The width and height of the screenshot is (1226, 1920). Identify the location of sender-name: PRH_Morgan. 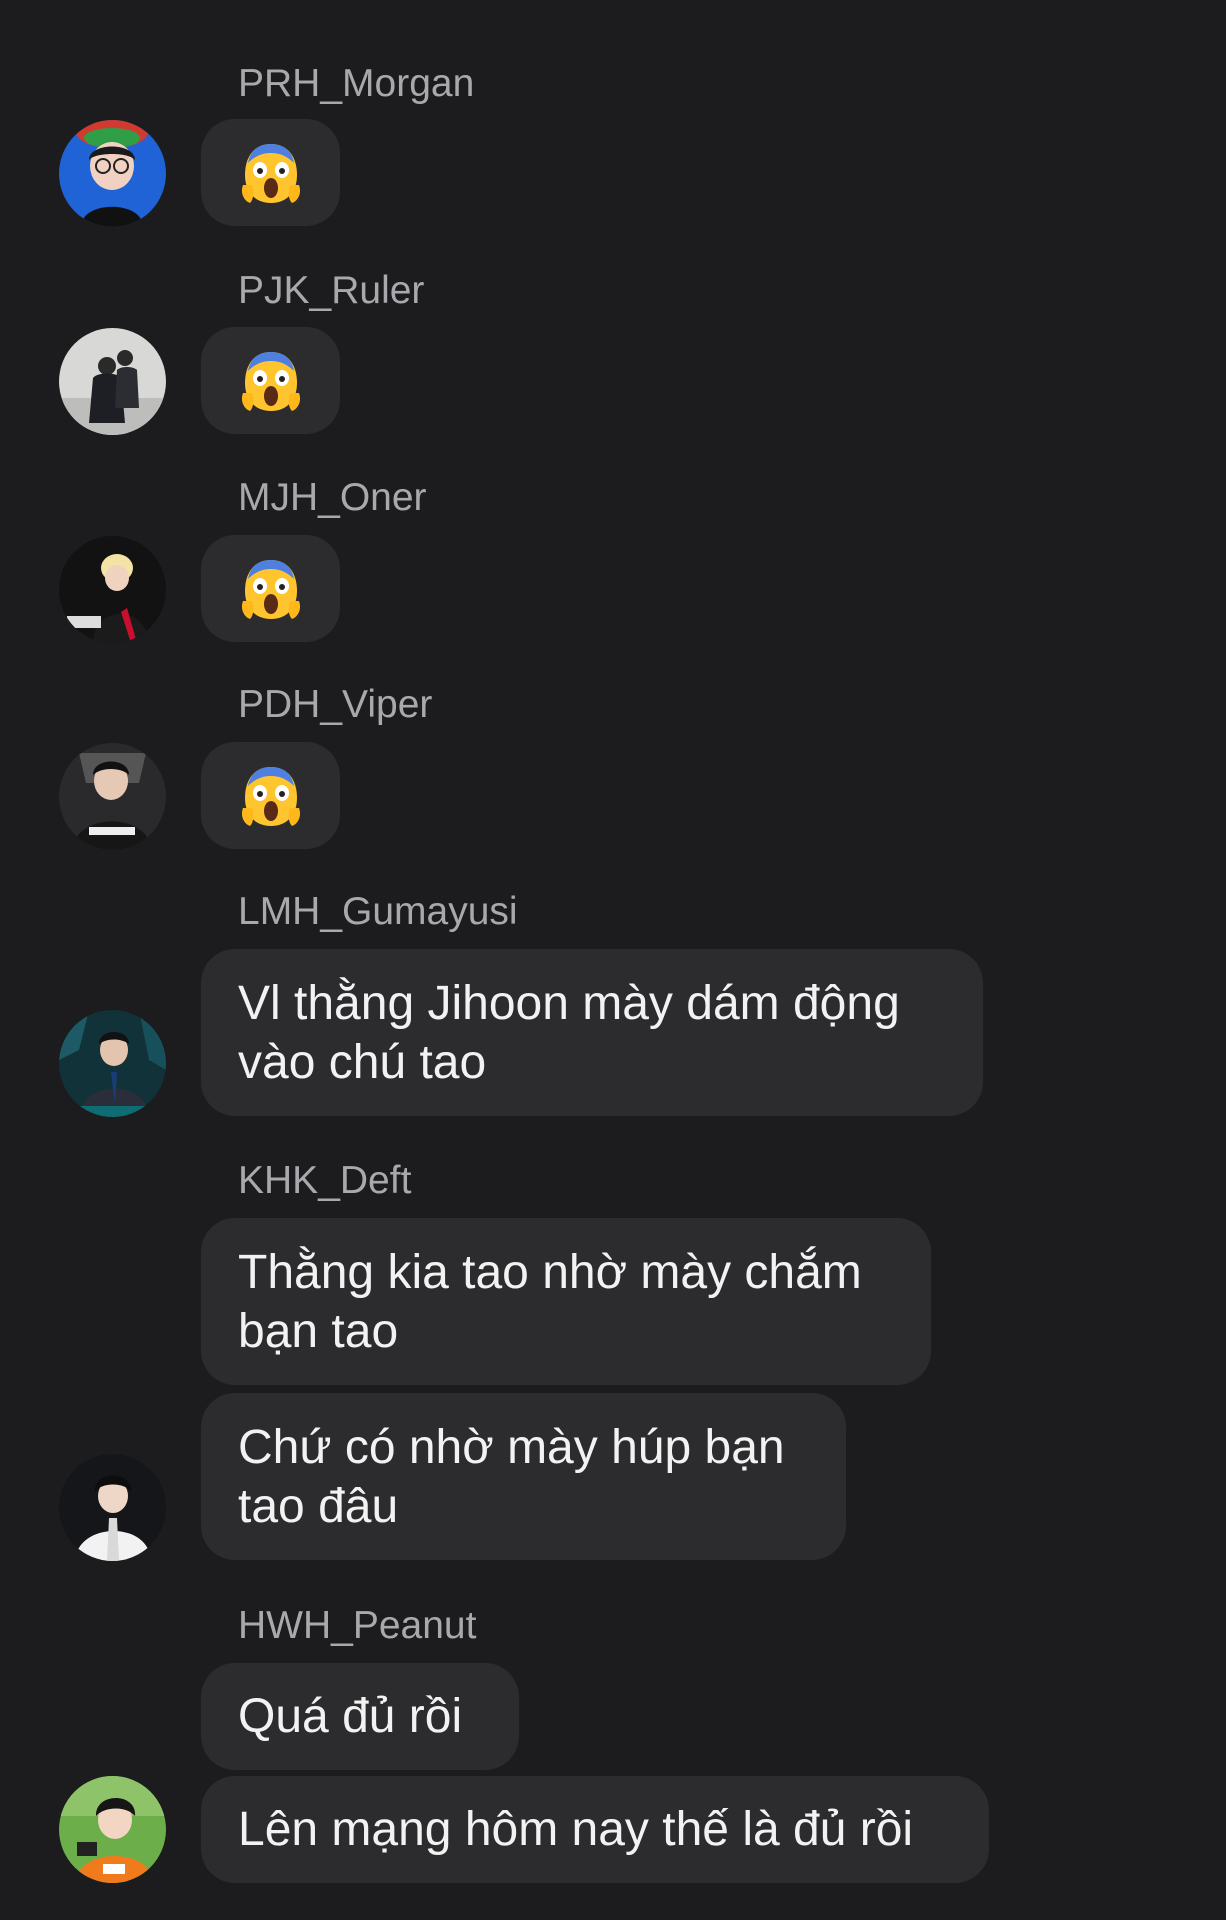
(356, 83).